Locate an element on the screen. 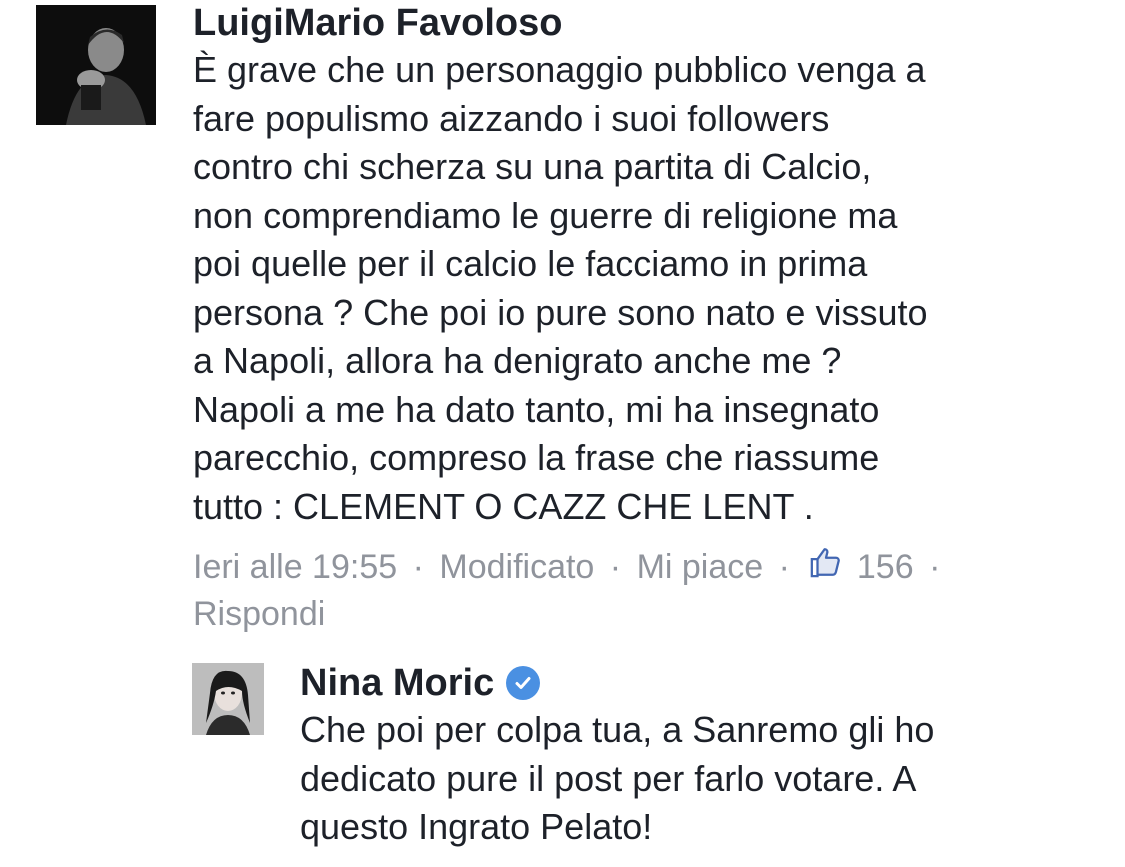 Image resolution: width=1125 pixels, height=867 pixels. like-button: Mi piace is located at coordinates (700, 567).